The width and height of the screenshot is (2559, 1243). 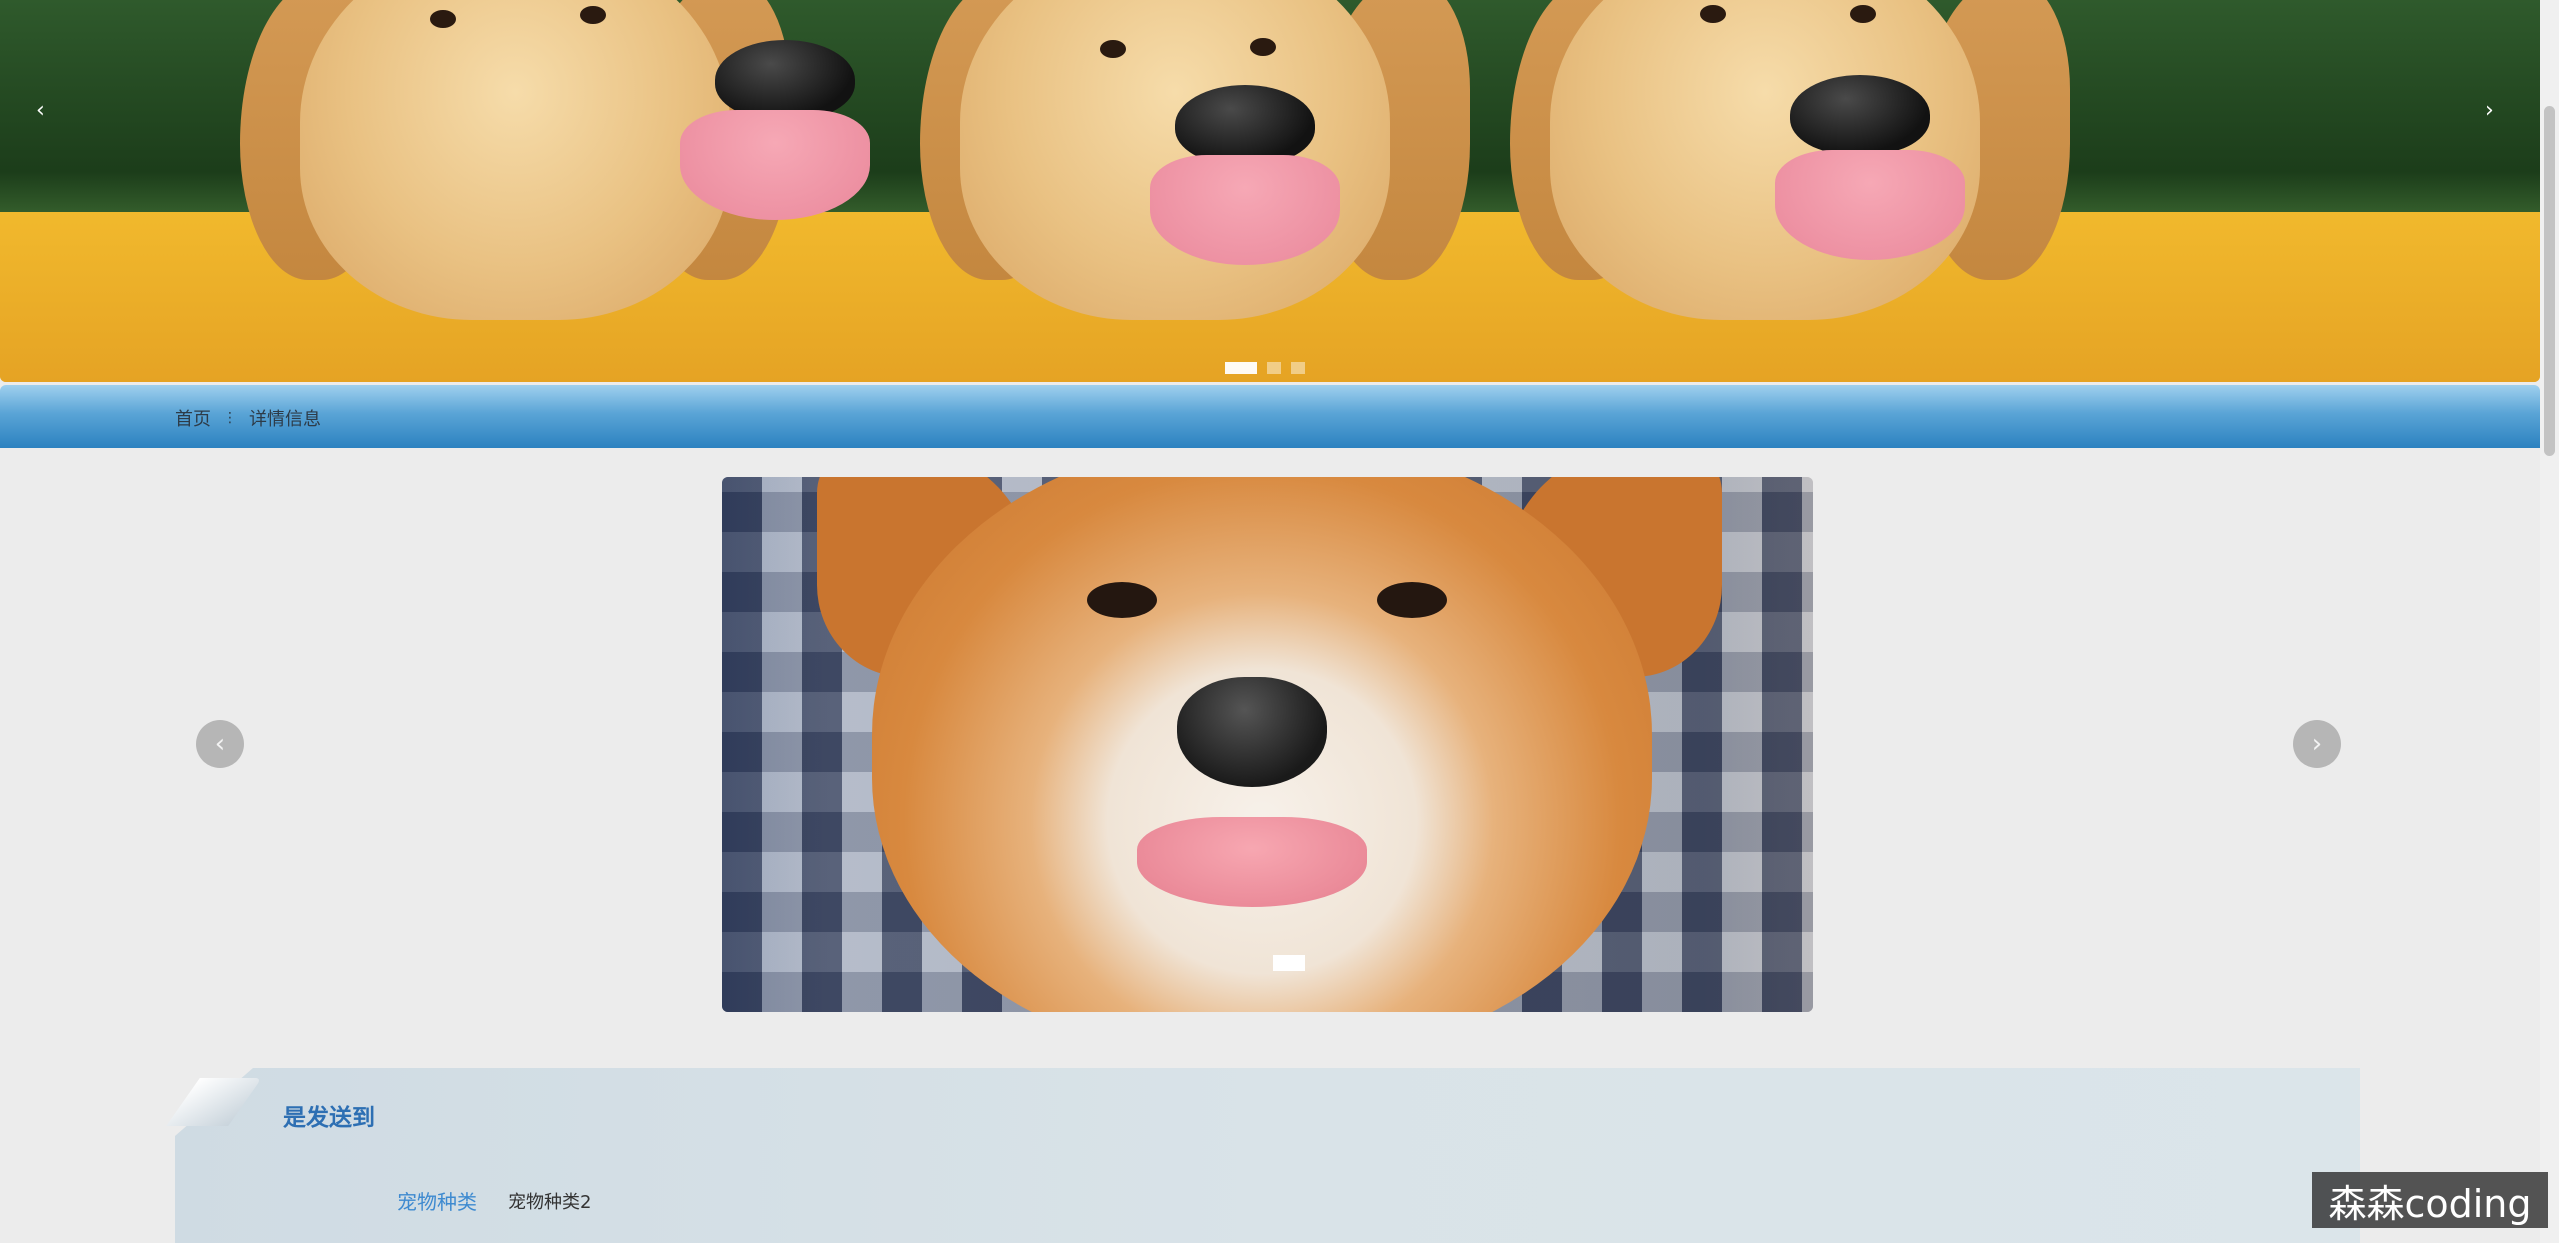 I want to click on banner-slide-indicators, so click(x=1265, y=368).